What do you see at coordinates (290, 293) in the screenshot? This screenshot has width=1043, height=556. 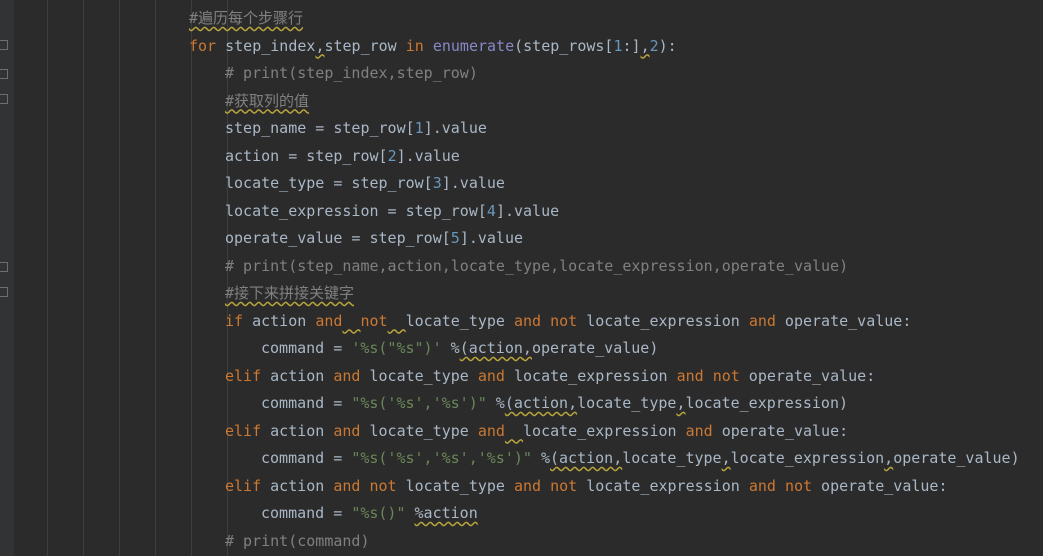 I see `code-token: #接下来拼接关键字` at bounding box center [290, 293].